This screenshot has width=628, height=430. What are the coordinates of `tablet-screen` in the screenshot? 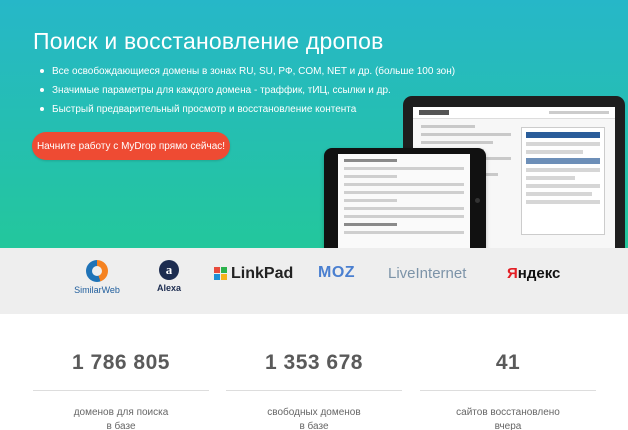 It's located at (404, 201).